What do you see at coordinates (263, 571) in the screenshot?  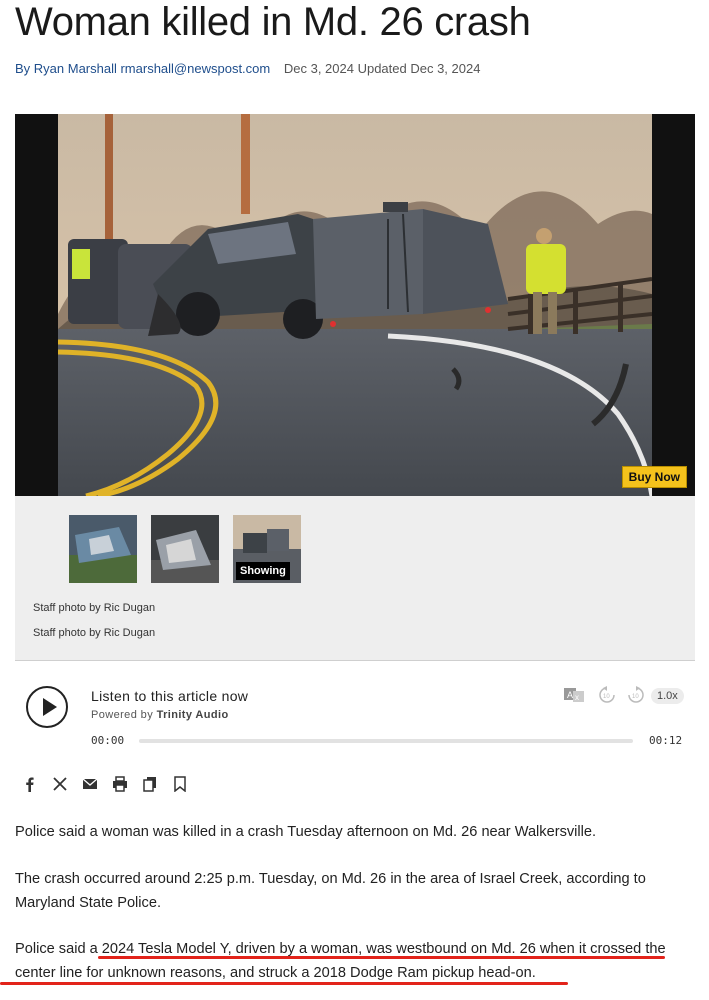 I see `showing-badge: Showing` at bounding box center [263, 571].